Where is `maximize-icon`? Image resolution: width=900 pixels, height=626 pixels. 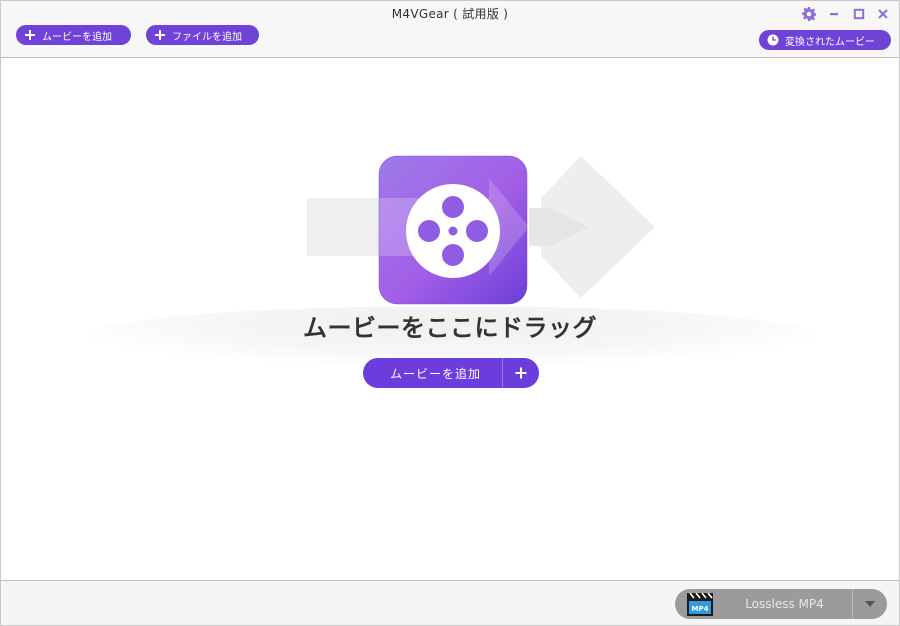 maximize-icon is located at coordinates (859, 14).